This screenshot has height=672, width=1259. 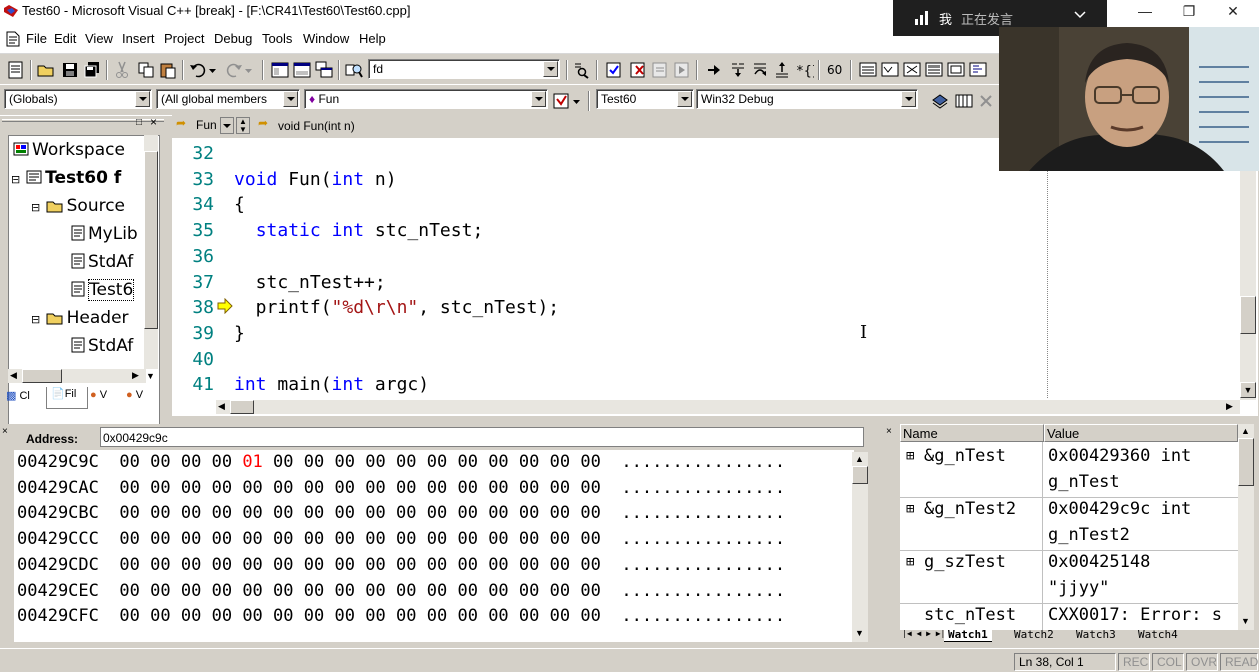 I want to click on tab-watch2: Watch2, so click(x=1034, y=634).